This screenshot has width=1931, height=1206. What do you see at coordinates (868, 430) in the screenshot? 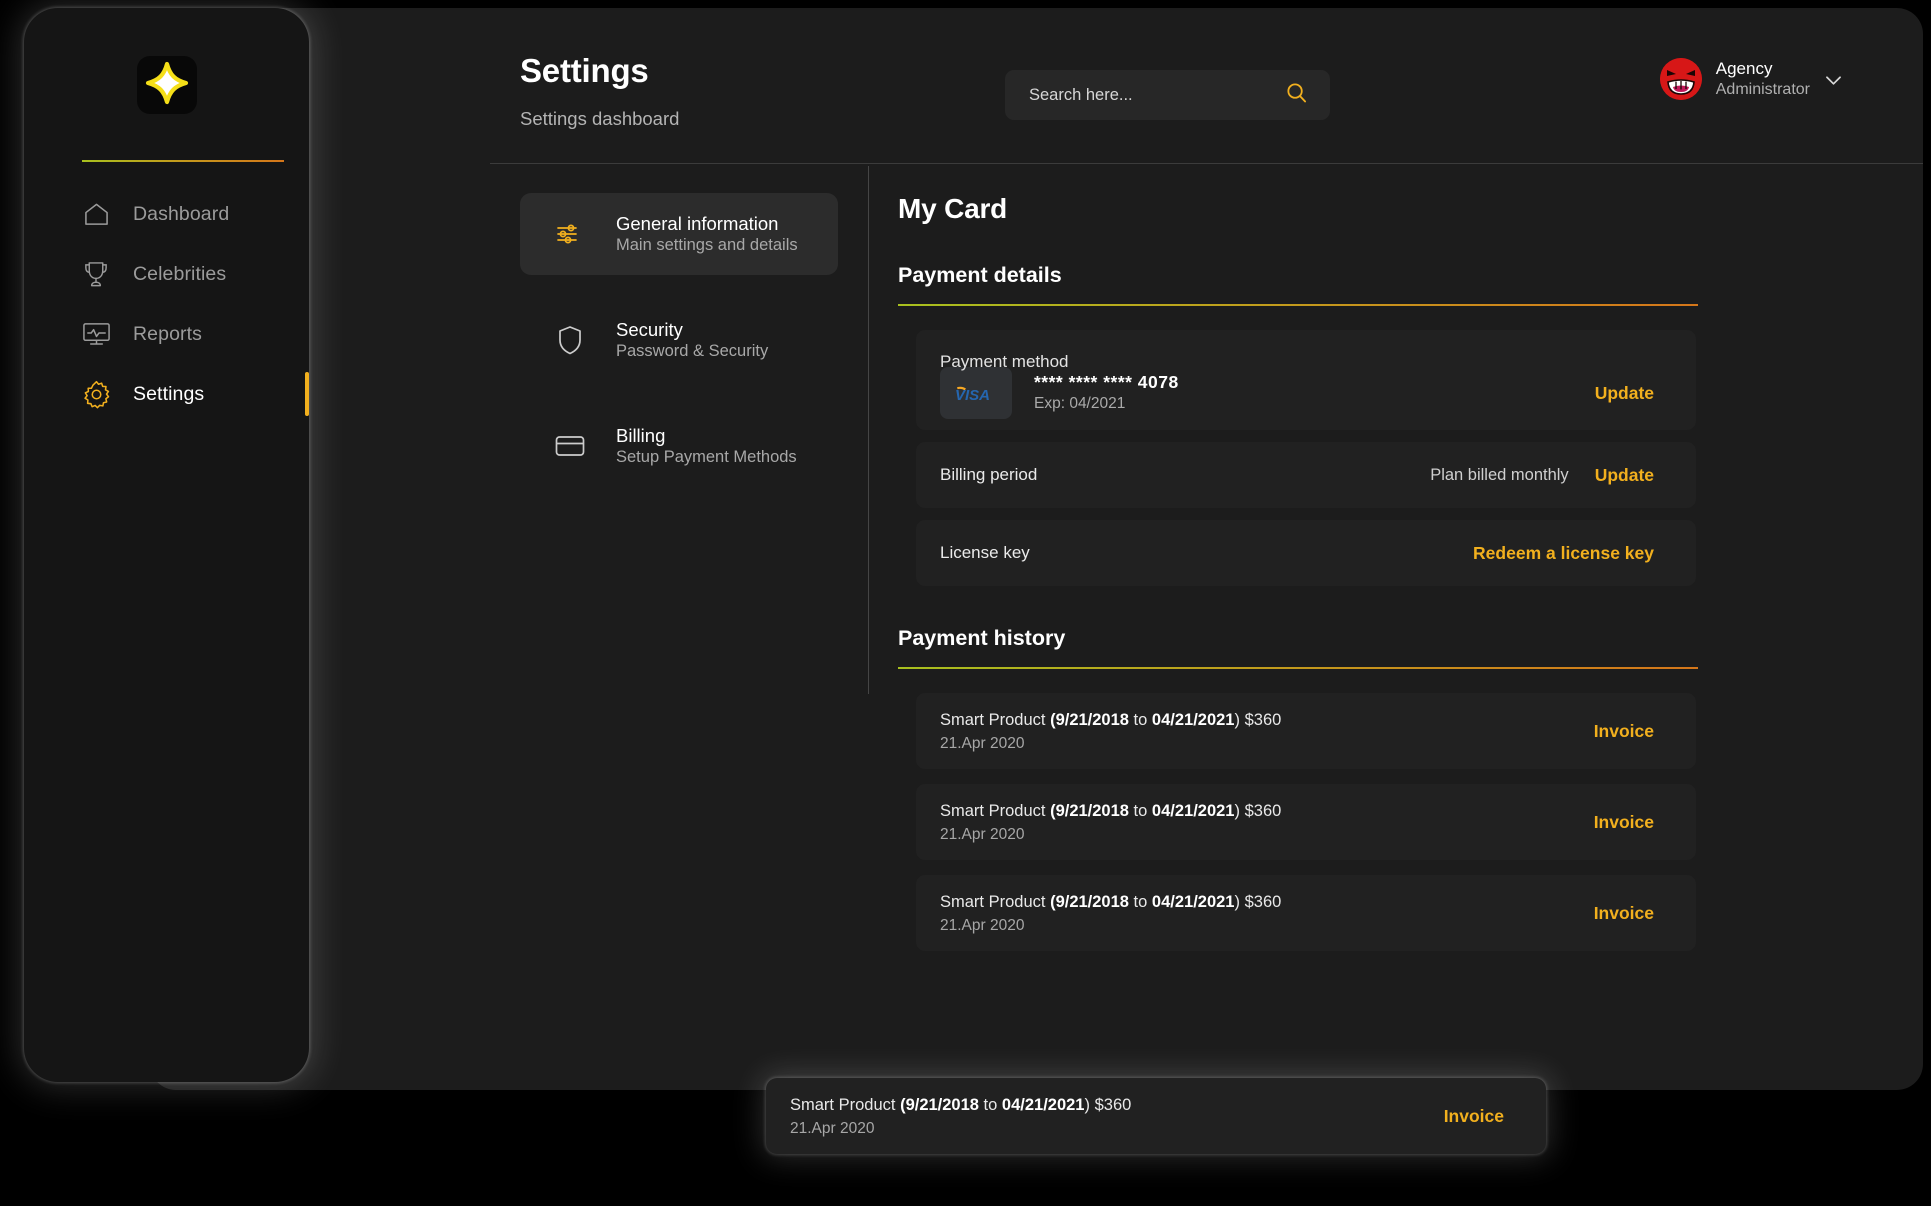
I see `vertical-divider` at bounding box center [868, 430].